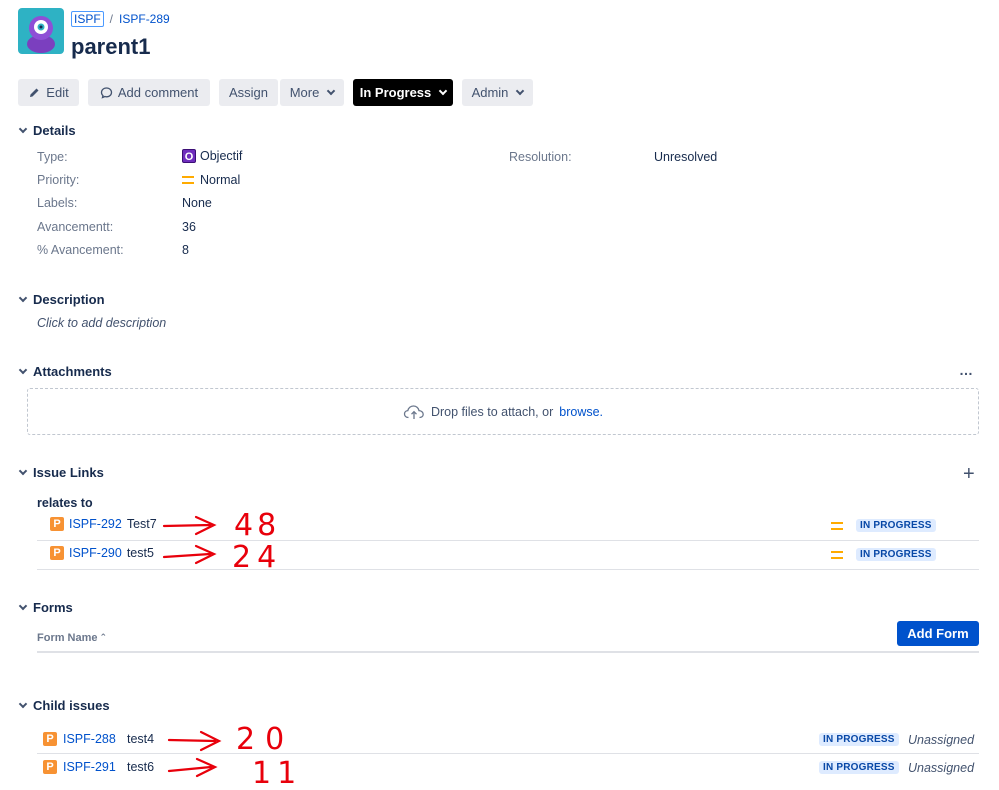 The height and width of the screenshot is (790, 999). Describe the element at coordinates (111, 46) in the screenshot. I see `page-title: parent1` at that location.